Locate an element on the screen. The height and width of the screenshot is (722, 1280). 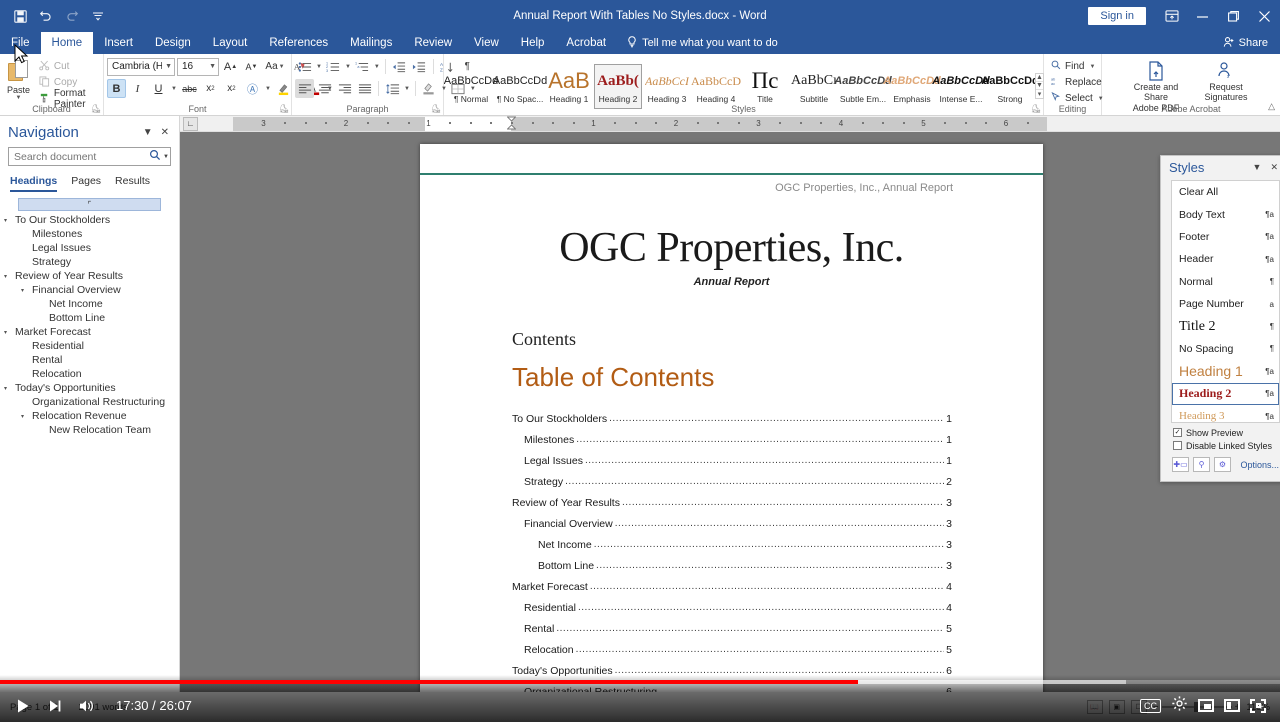
navigation-search-box: ▼ is located at coordinates (89, 156).